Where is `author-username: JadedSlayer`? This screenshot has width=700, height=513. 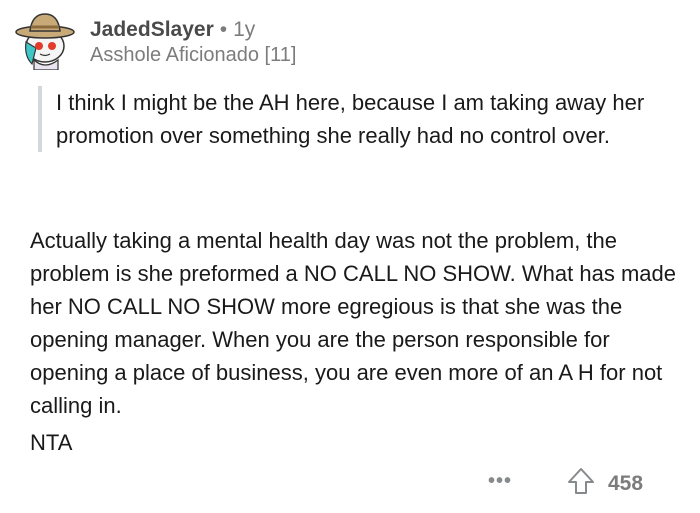 author-username: JadedSlayer is located at coordinates (152, 29).